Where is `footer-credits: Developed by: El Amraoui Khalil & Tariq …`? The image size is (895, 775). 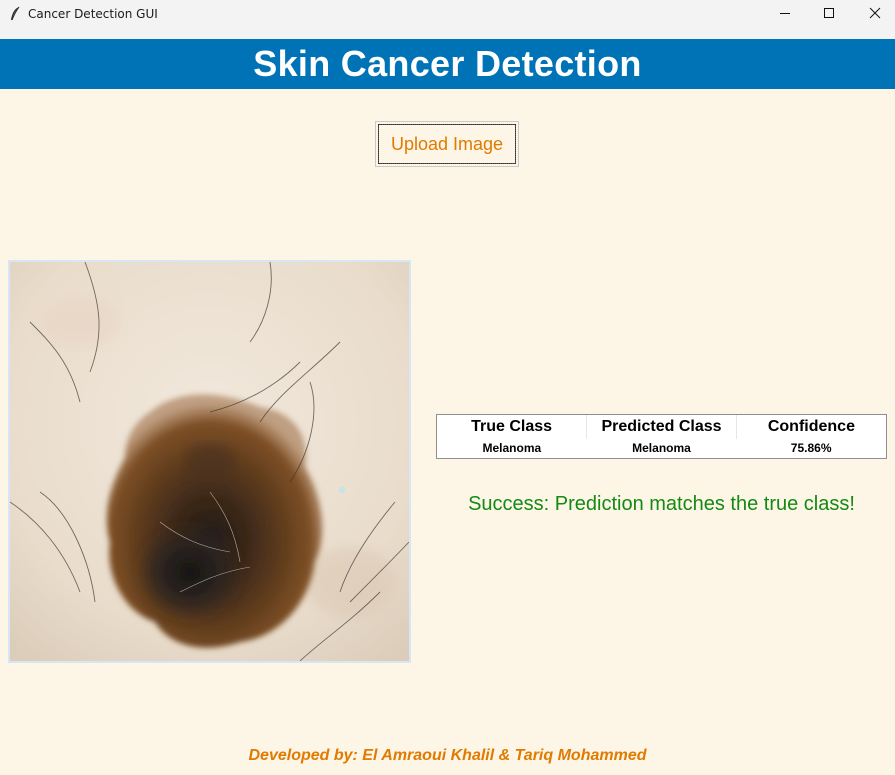 footer-credits: Developed by: El Amraoui Khalil & Tariq … is located at coordinates (447, 755).